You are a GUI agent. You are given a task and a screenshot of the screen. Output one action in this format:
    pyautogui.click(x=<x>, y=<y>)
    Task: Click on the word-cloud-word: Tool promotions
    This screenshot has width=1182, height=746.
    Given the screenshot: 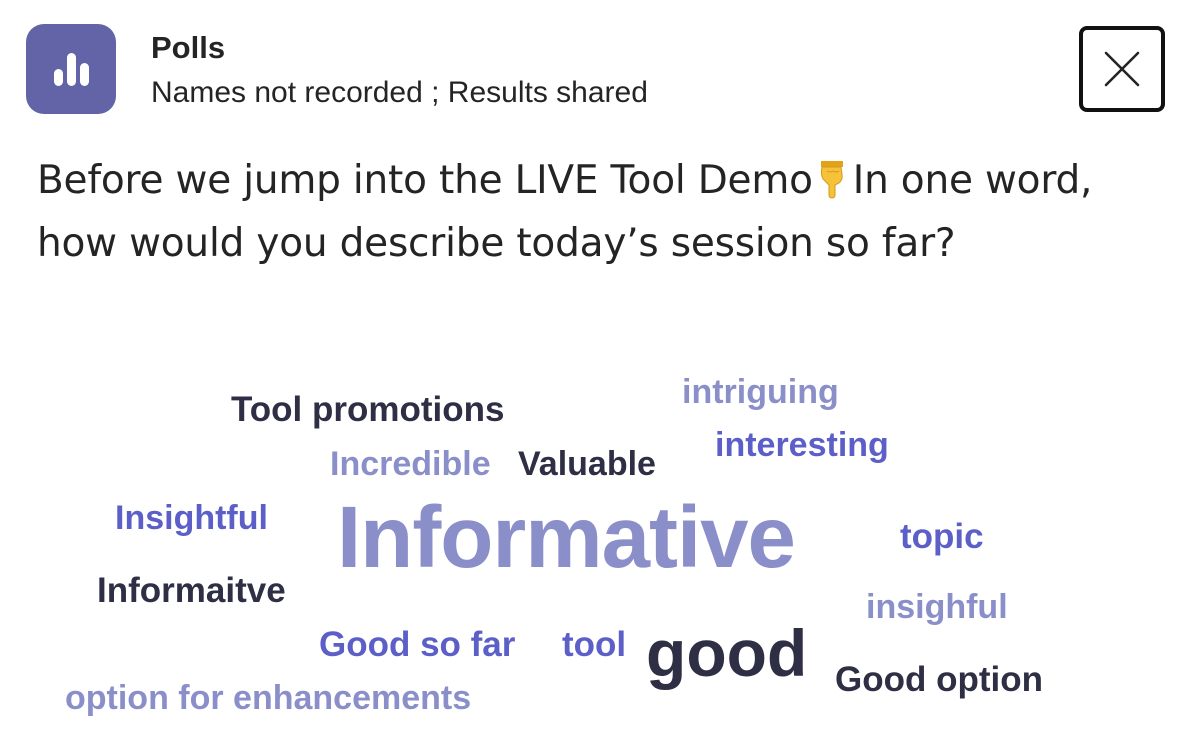 What is the action you would take?
    pyautogui.click(x=368, y=409)
    